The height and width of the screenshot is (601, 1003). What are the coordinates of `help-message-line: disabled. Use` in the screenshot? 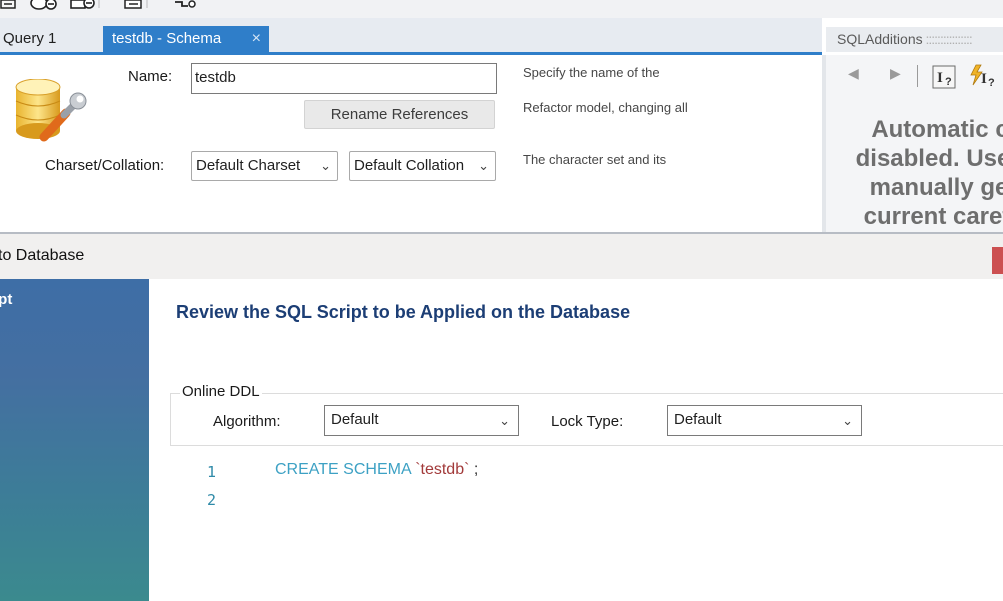 It's located at (929, 158).